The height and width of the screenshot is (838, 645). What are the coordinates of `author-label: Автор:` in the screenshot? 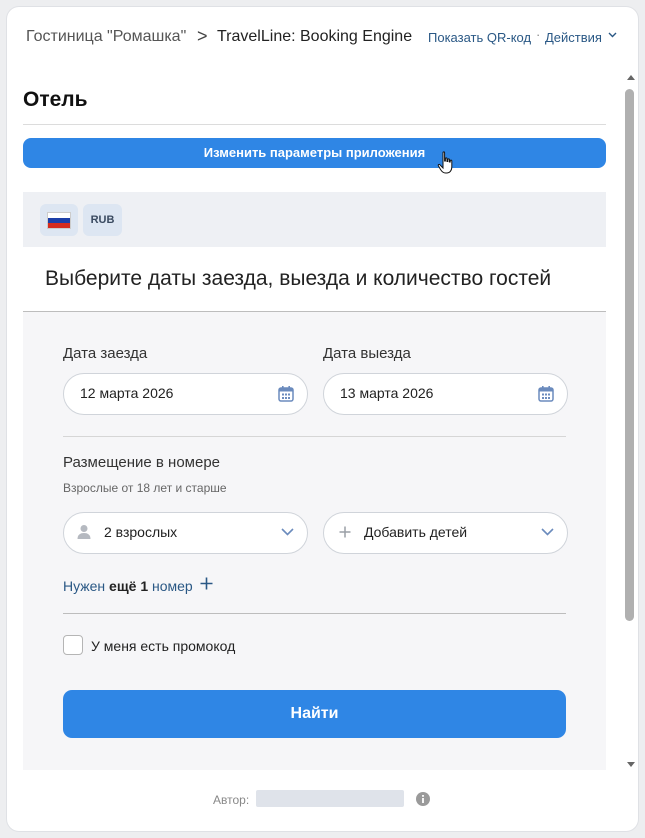 It's located at (231, 800).